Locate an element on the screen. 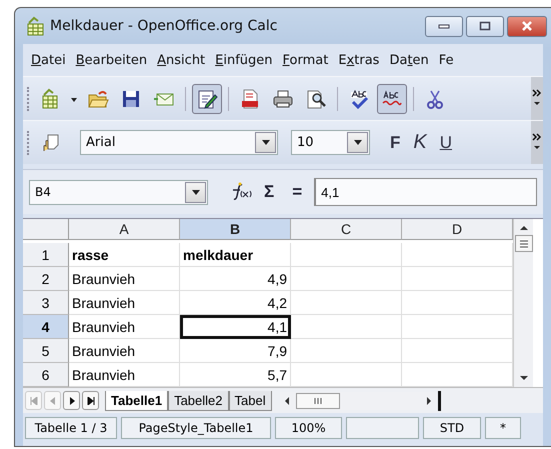  table-cell: 4,1 is located at coordinates (235, 327).